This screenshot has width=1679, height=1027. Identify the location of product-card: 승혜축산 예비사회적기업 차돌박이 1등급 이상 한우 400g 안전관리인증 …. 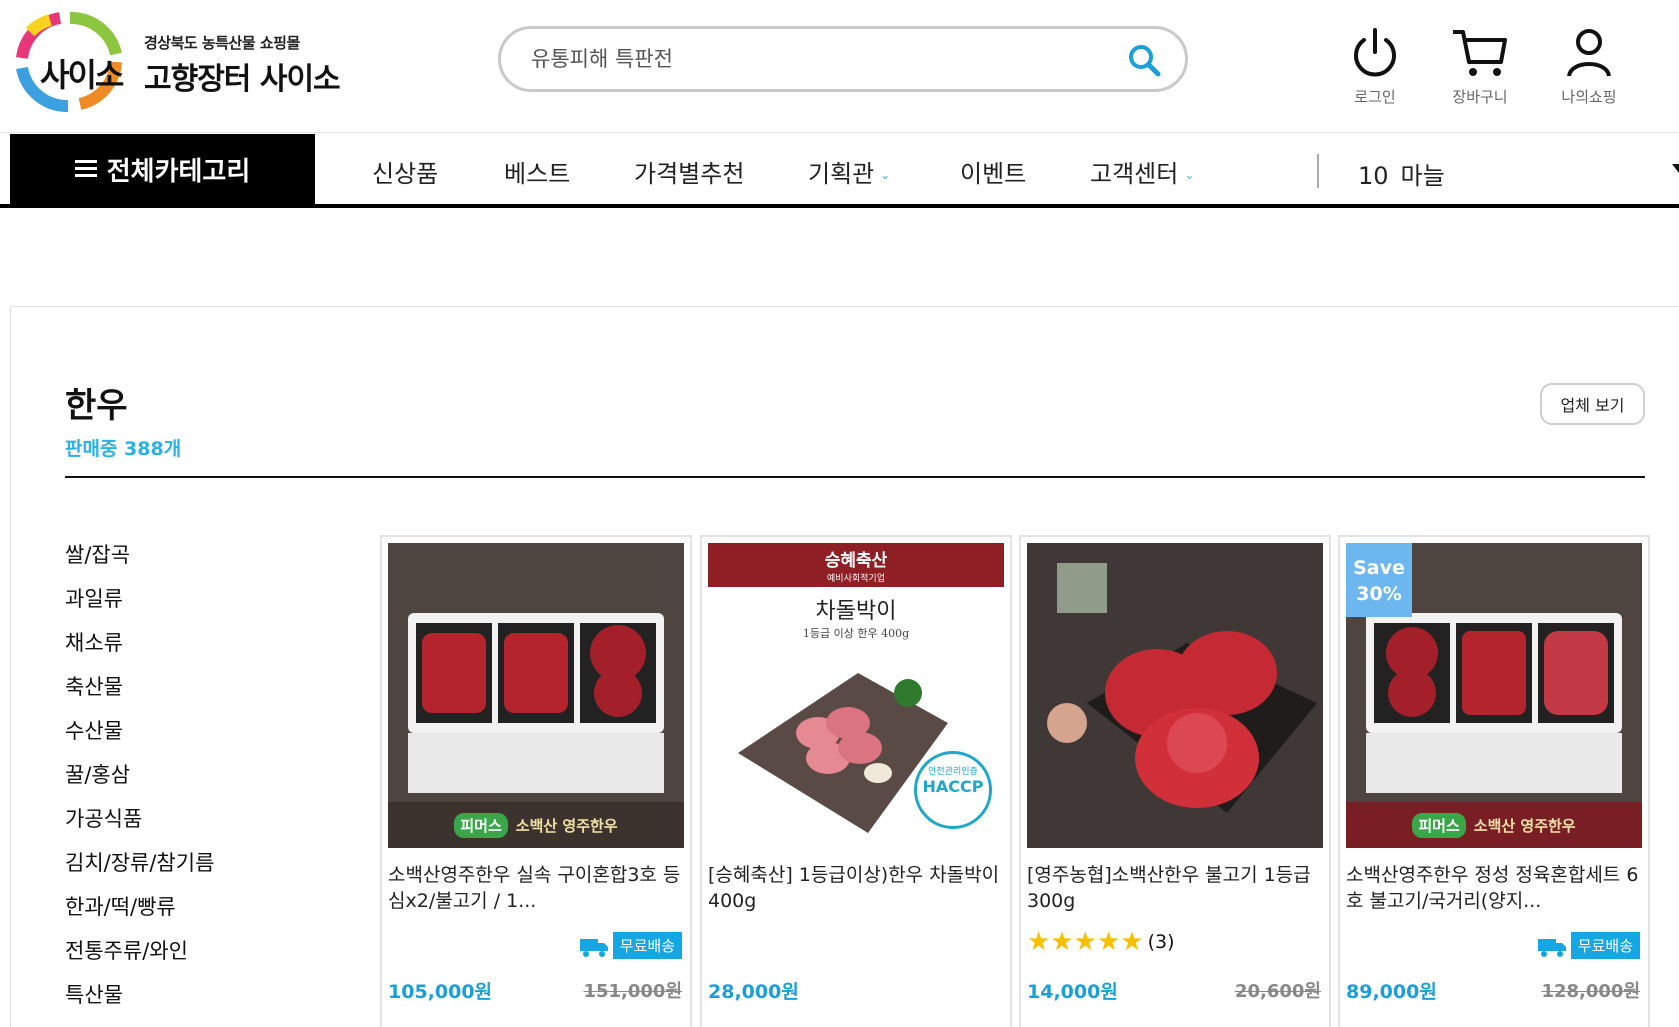
(856, 781).